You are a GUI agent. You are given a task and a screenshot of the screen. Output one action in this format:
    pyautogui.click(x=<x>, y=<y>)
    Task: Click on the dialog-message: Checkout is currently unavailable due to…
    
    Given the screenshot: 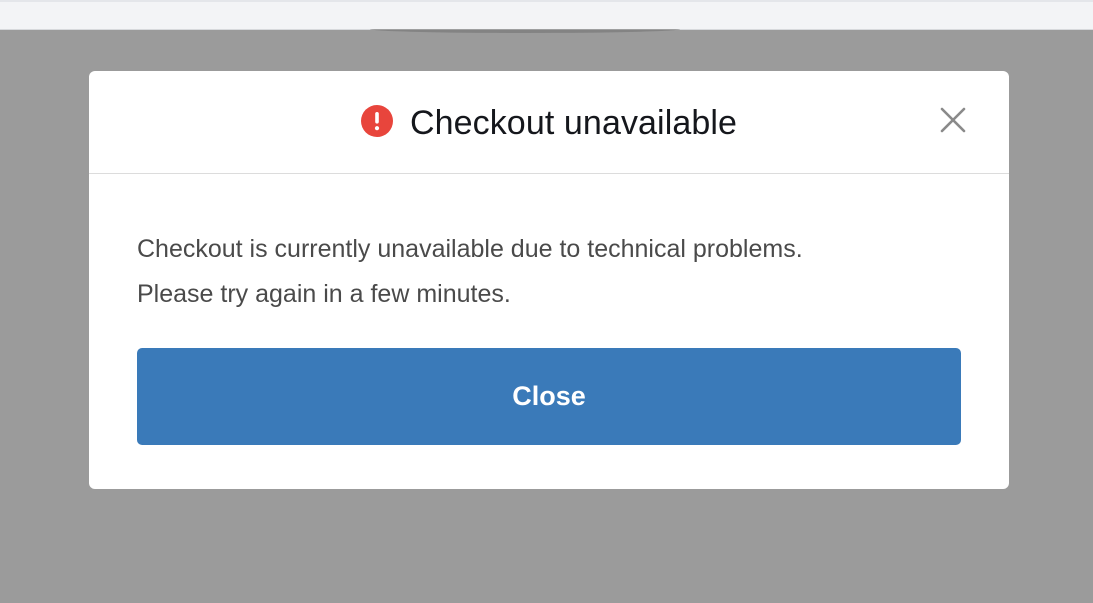 What is the action you would take?
    pyautogui.click(x=542, y=272)
    